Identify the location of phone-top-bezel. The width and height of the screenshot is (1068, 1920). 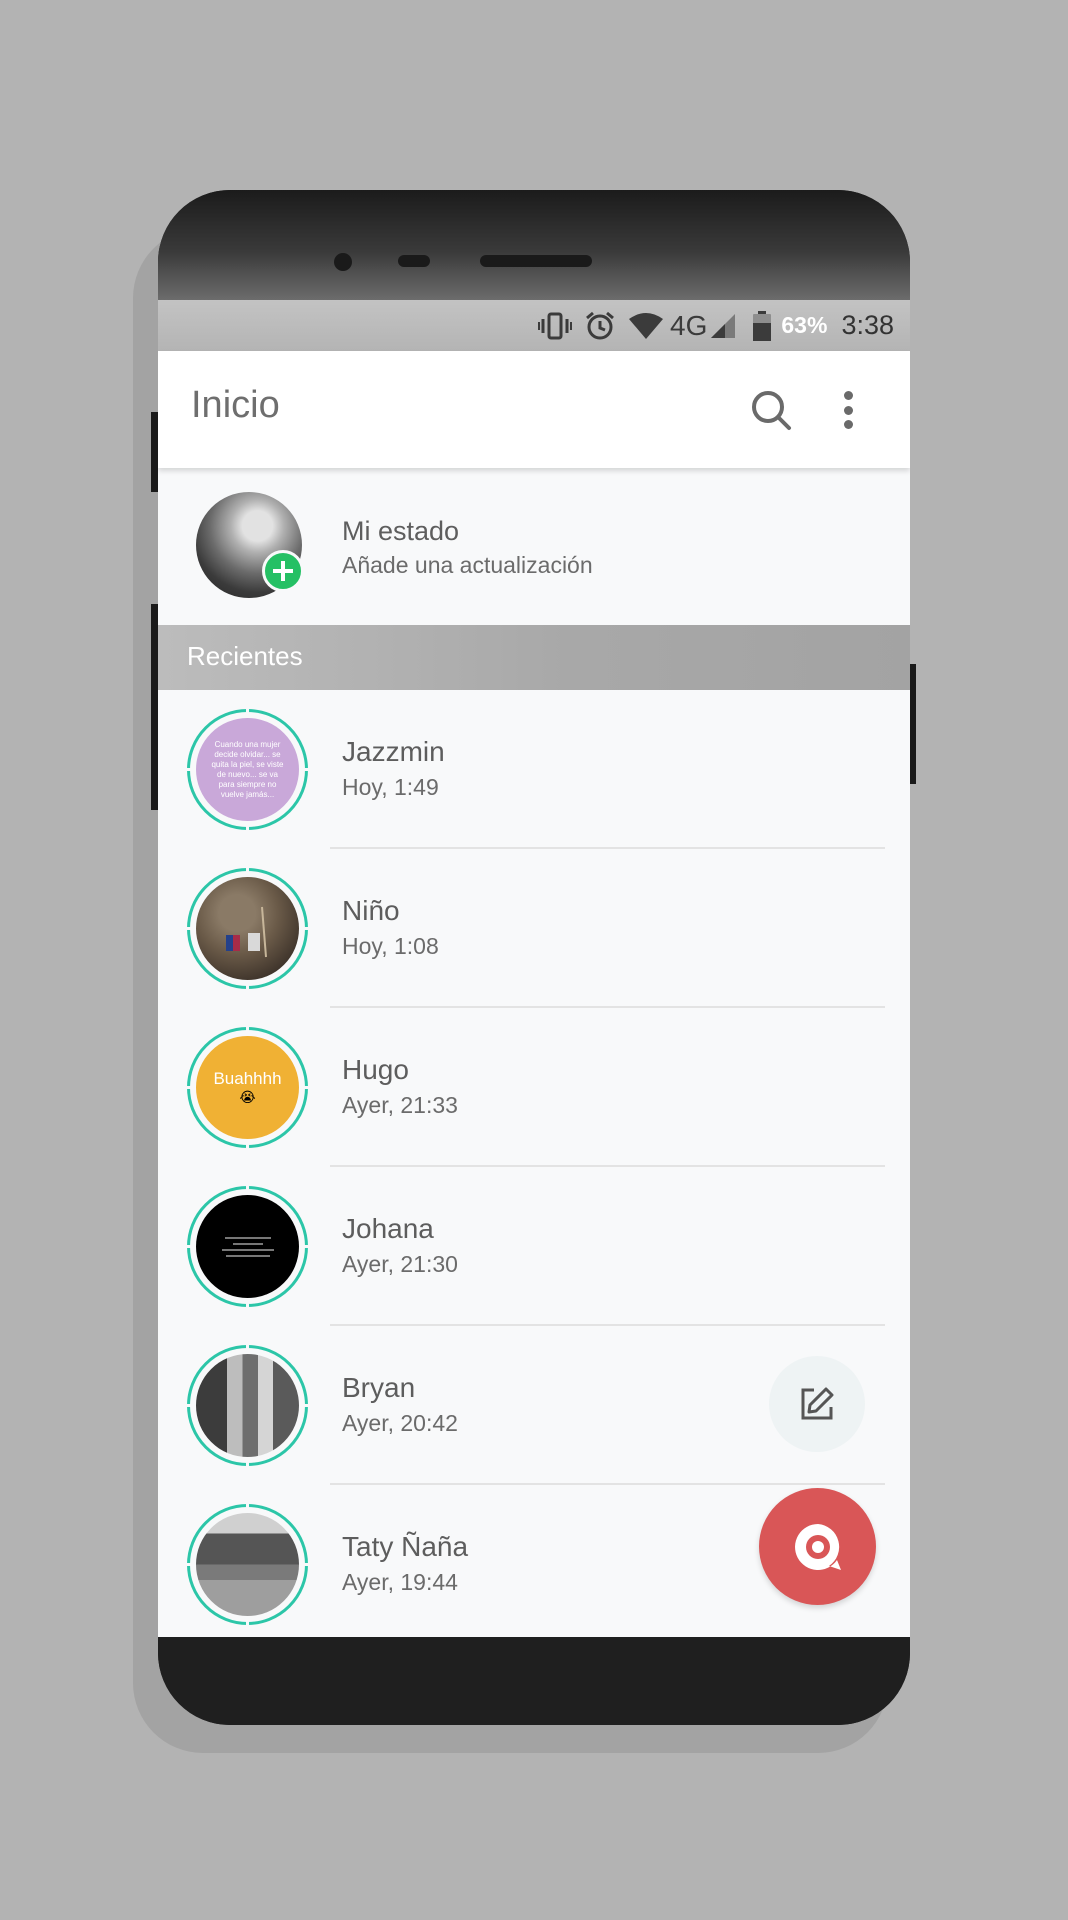
(534, 246).